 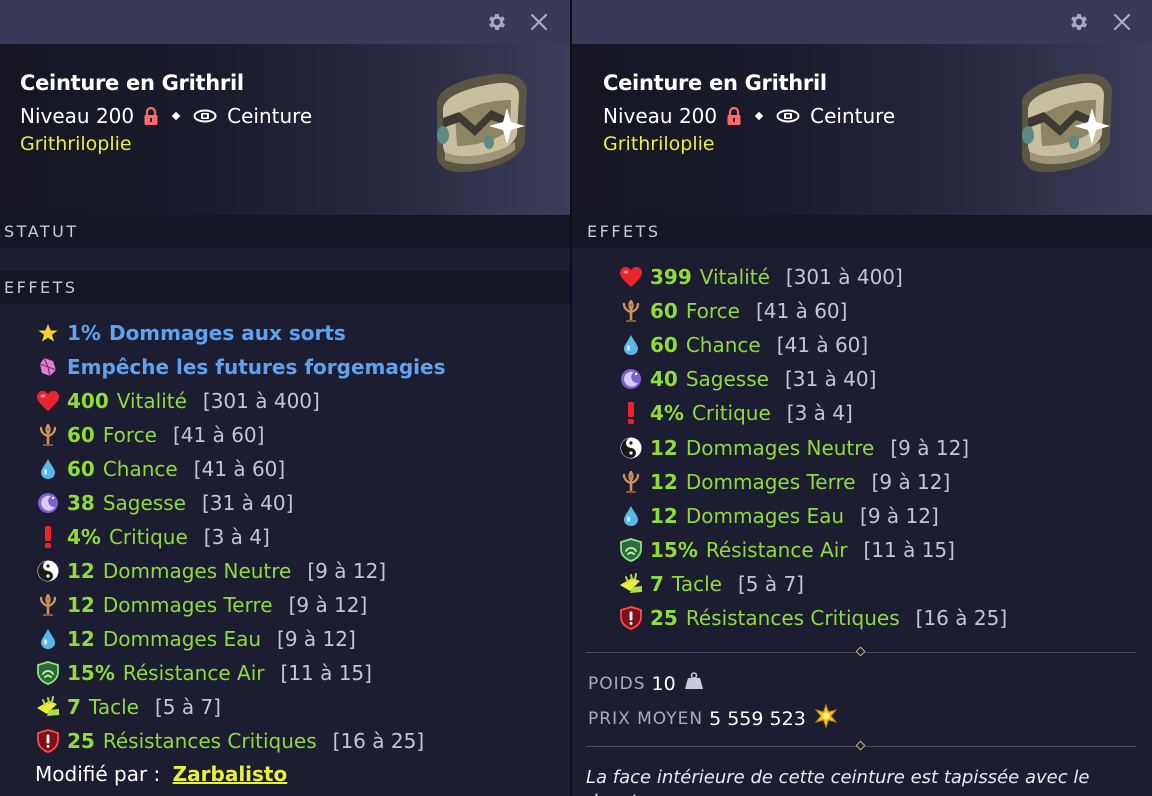 What do you see at coordinates (694, 683) in the screenshot?
I see `weight-icon` at bounding box center [694, 683].